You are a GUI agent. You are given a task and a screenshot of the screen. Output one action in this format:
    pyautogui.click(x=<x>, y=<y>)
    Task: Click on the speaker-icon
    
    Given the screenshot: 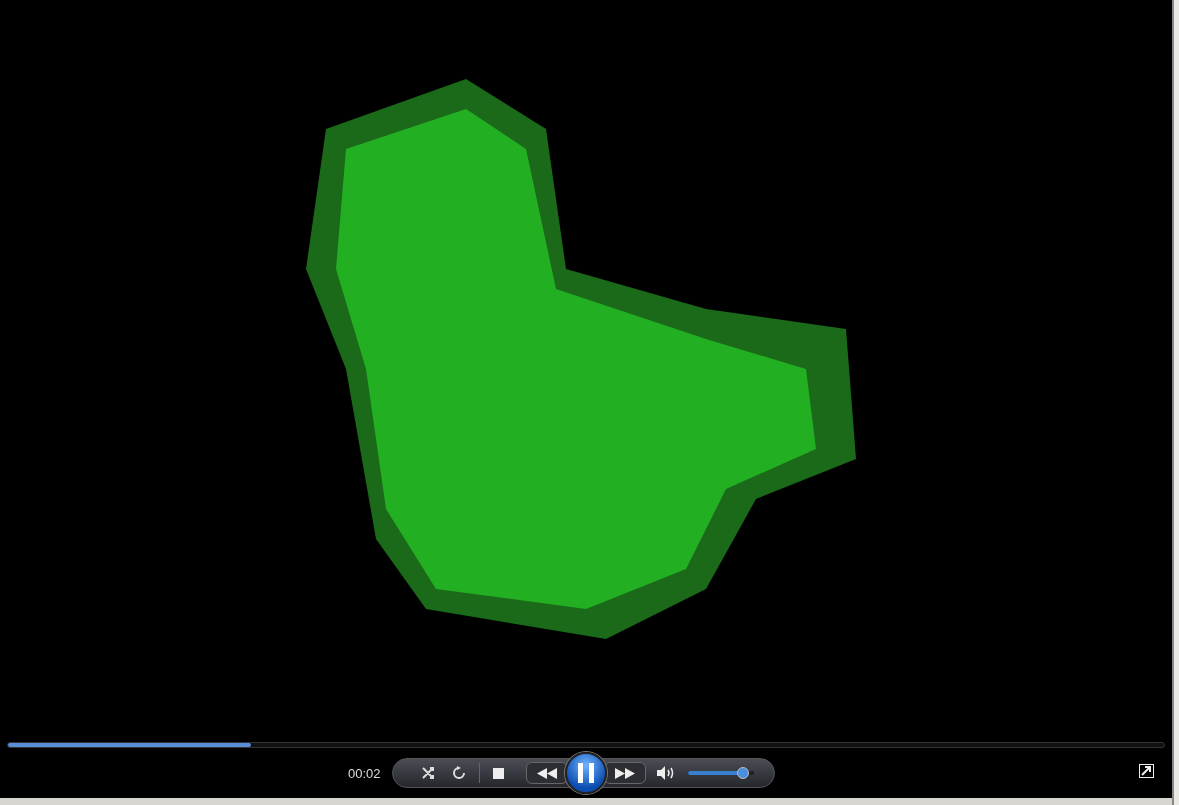 What is the action you would take?
    pyautogui.click(x=666, y=773)
    